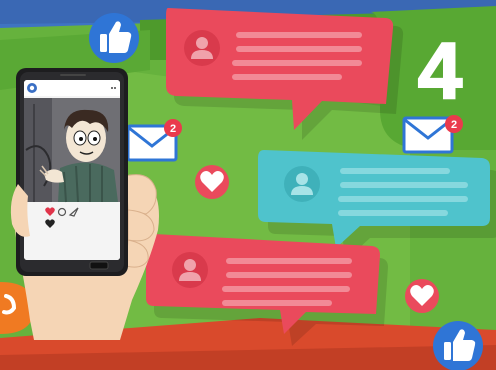  I want to click on smartphone, so click(72, 172).